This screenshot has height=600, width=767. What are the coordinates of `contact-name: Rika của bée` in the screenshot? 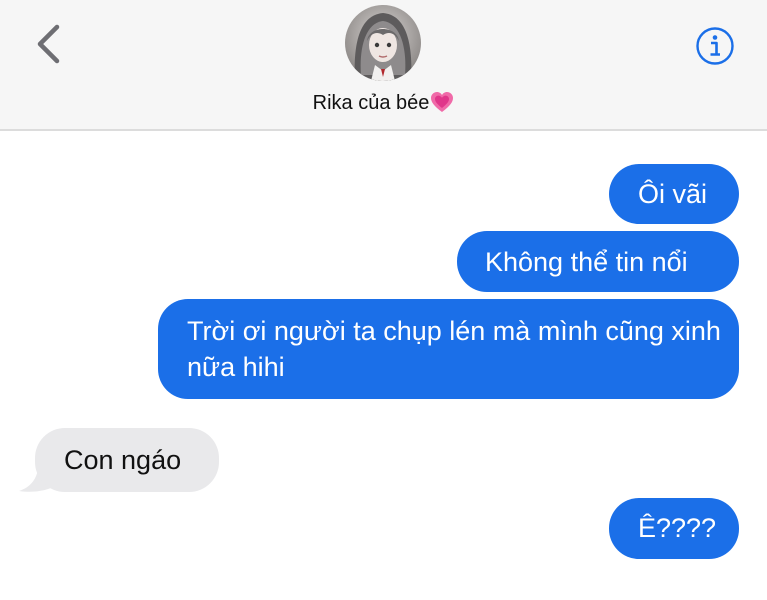 It's located at (383, 103).